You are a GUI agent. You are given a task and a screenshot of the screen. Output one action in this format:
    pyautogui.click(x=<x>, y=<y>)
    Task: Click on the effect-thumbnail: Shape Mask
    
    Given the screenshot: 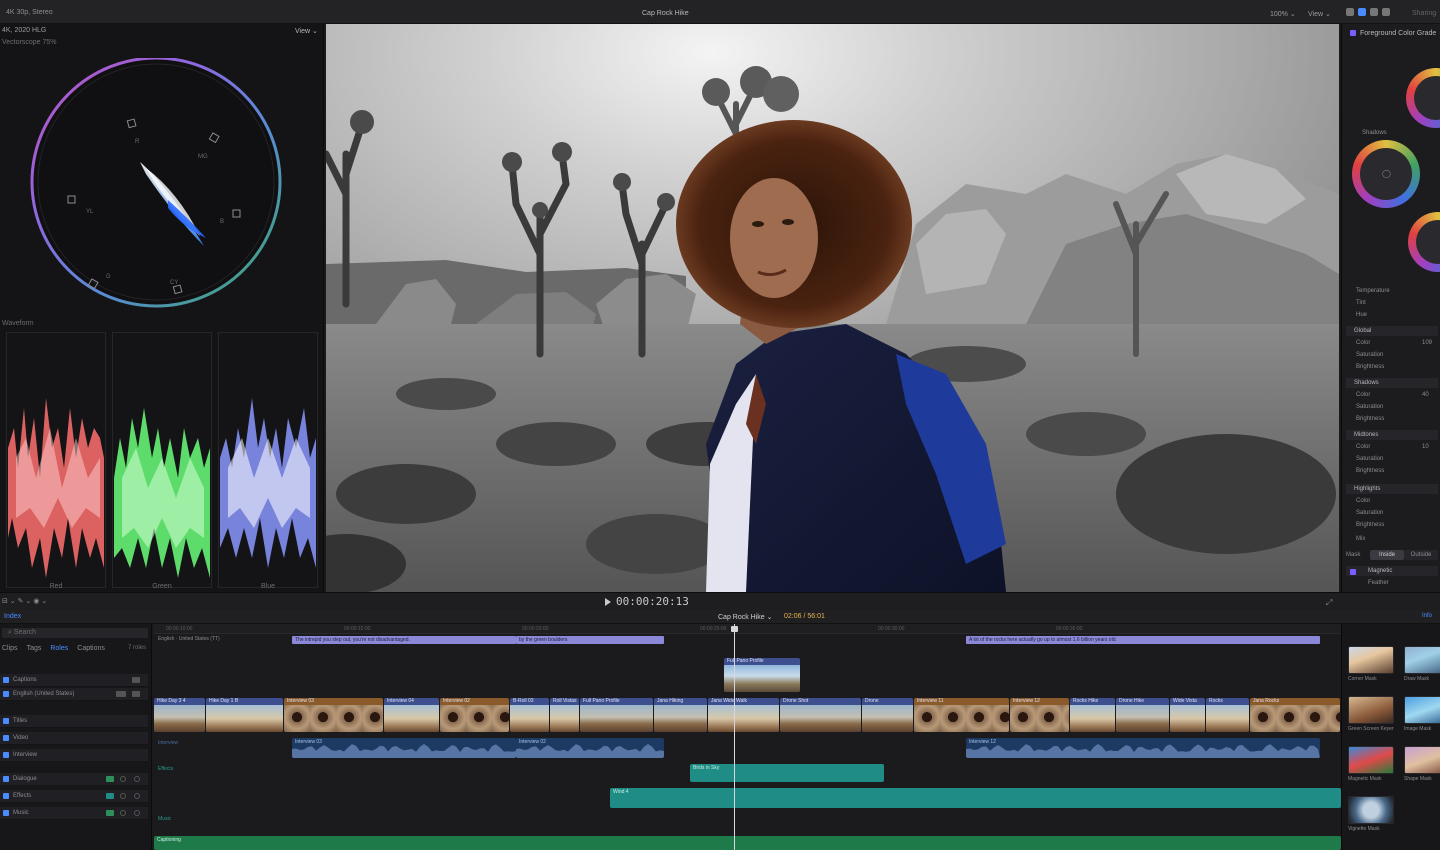 What is the action you would take?
    pyautogui.click(x=1422, y=764)
    